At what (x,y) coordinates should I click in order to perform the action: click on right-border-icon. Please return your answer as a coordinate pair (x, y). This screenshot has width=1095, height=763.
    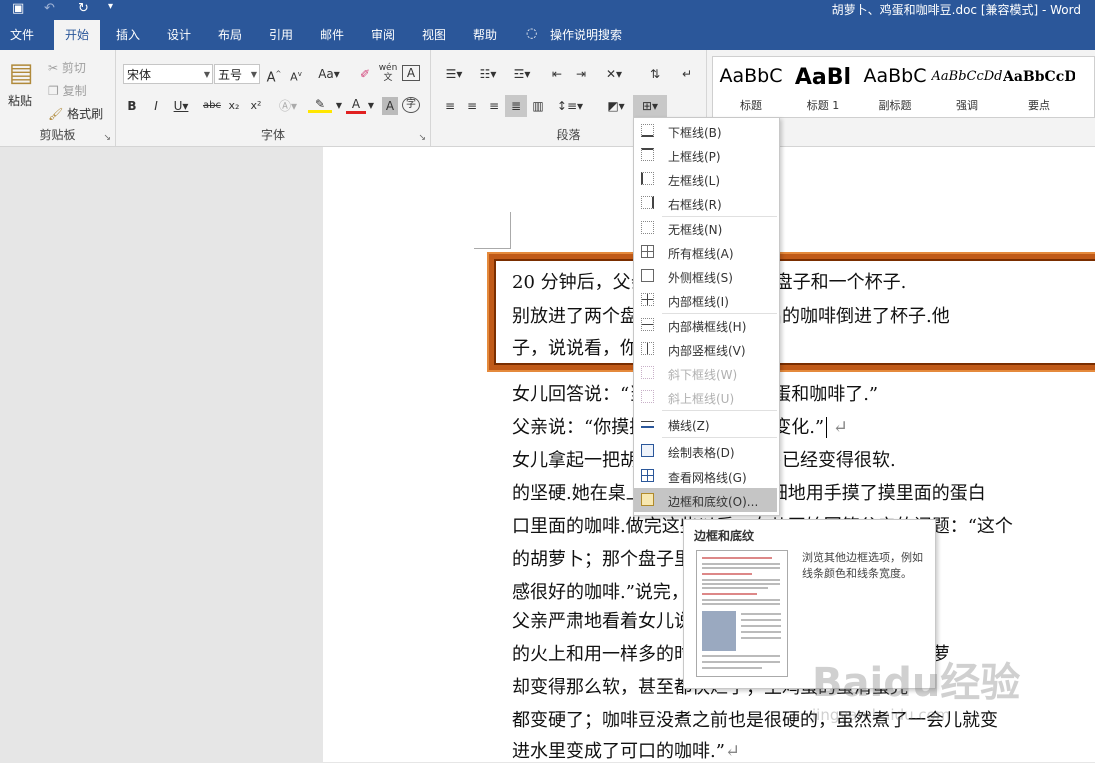
    Looking at the image, I should click on (647, 202).